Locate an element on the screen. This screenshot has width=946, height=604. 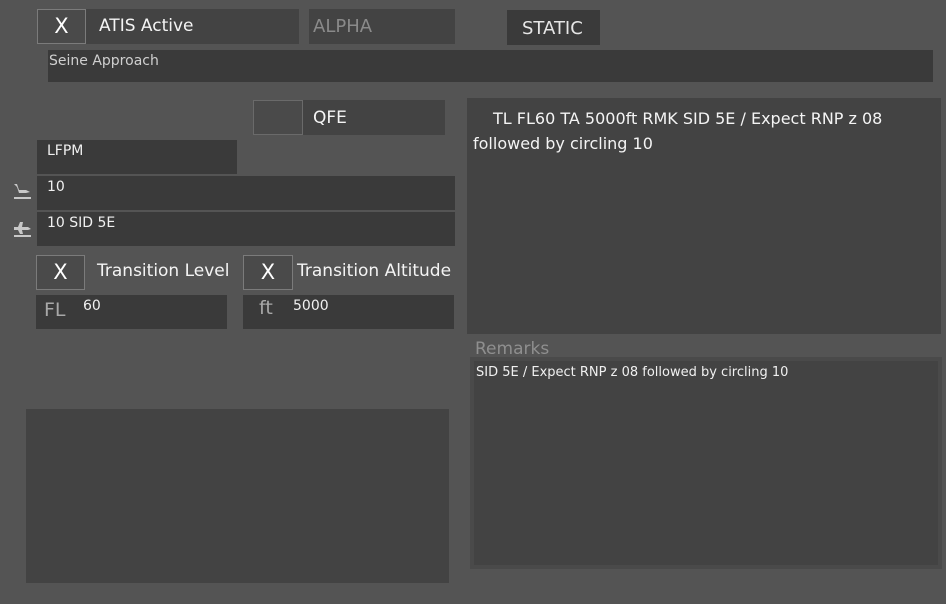
transition-altitude-value: 5000 is located at coordinates (311, 306).